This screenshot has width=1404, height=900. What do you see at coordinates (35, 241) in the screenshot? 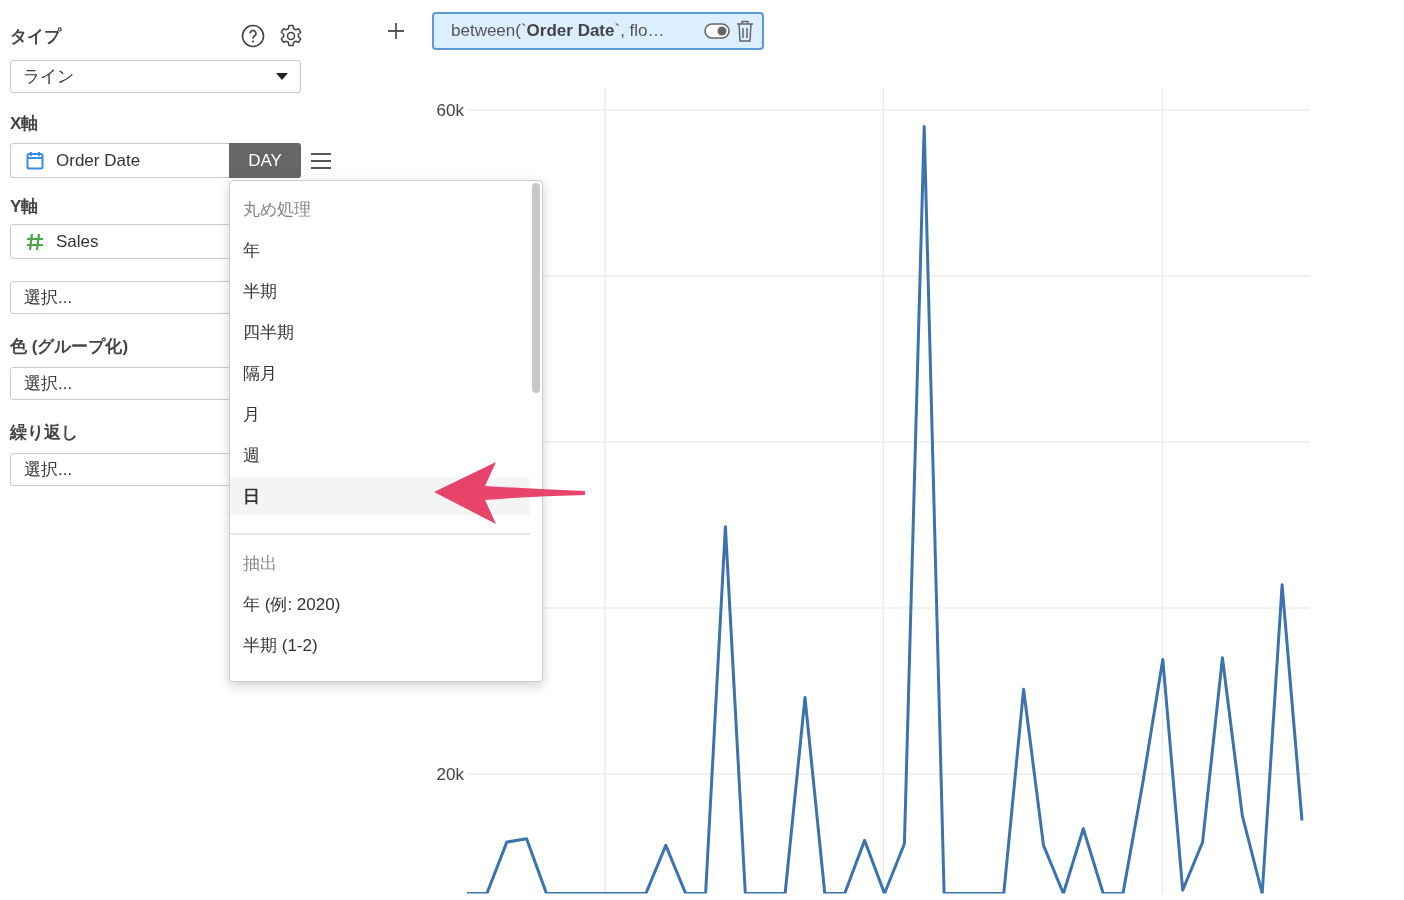
I see `hash-icon` at bounding box center [35, 241].